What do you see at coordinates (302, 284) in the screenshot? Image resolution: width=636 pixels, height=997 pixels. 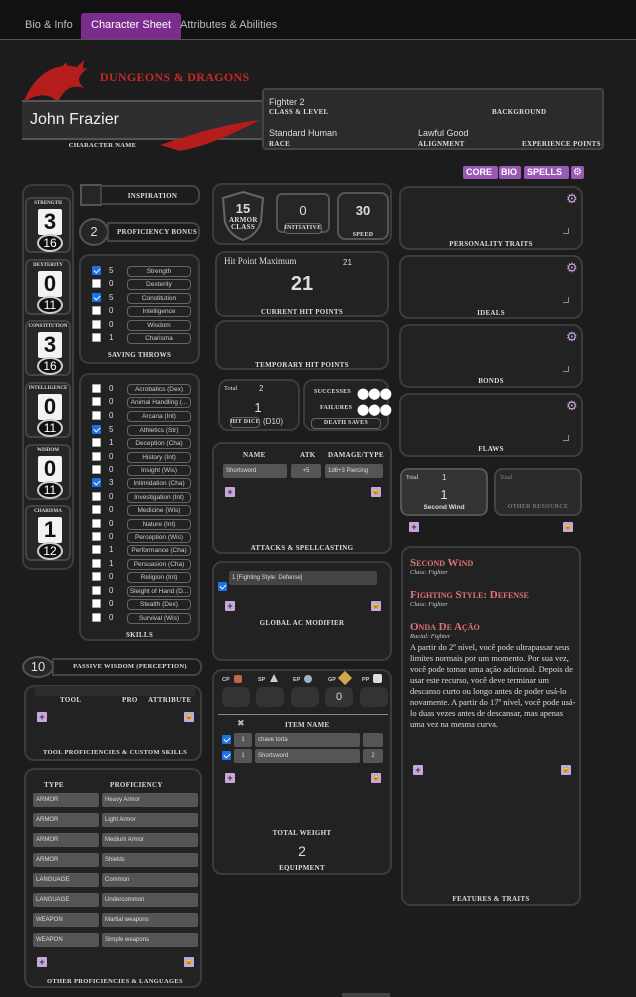 I see `current-hp-value: 21` at bounding box center [302, 284].